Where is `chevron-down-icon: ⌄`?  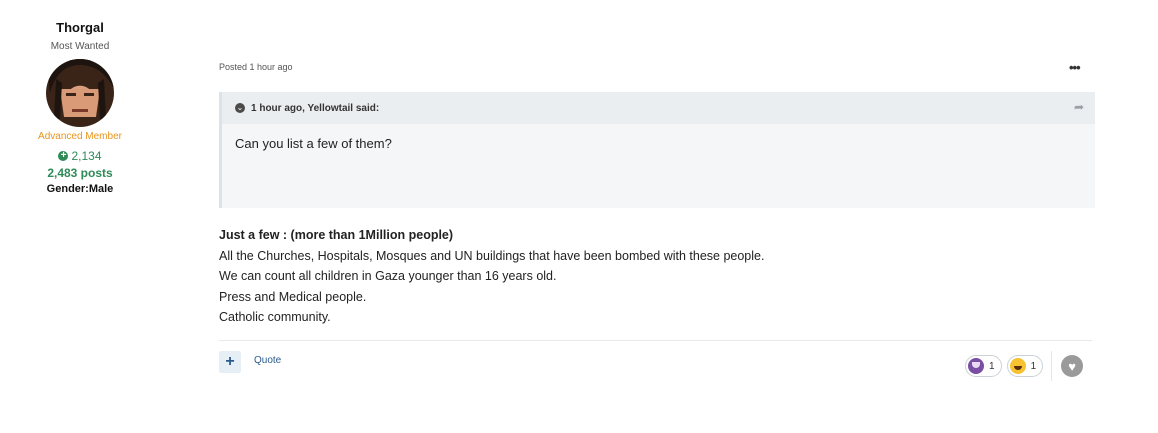 chevron-down-icon: ⌄ is located at coordinates (240, 108).